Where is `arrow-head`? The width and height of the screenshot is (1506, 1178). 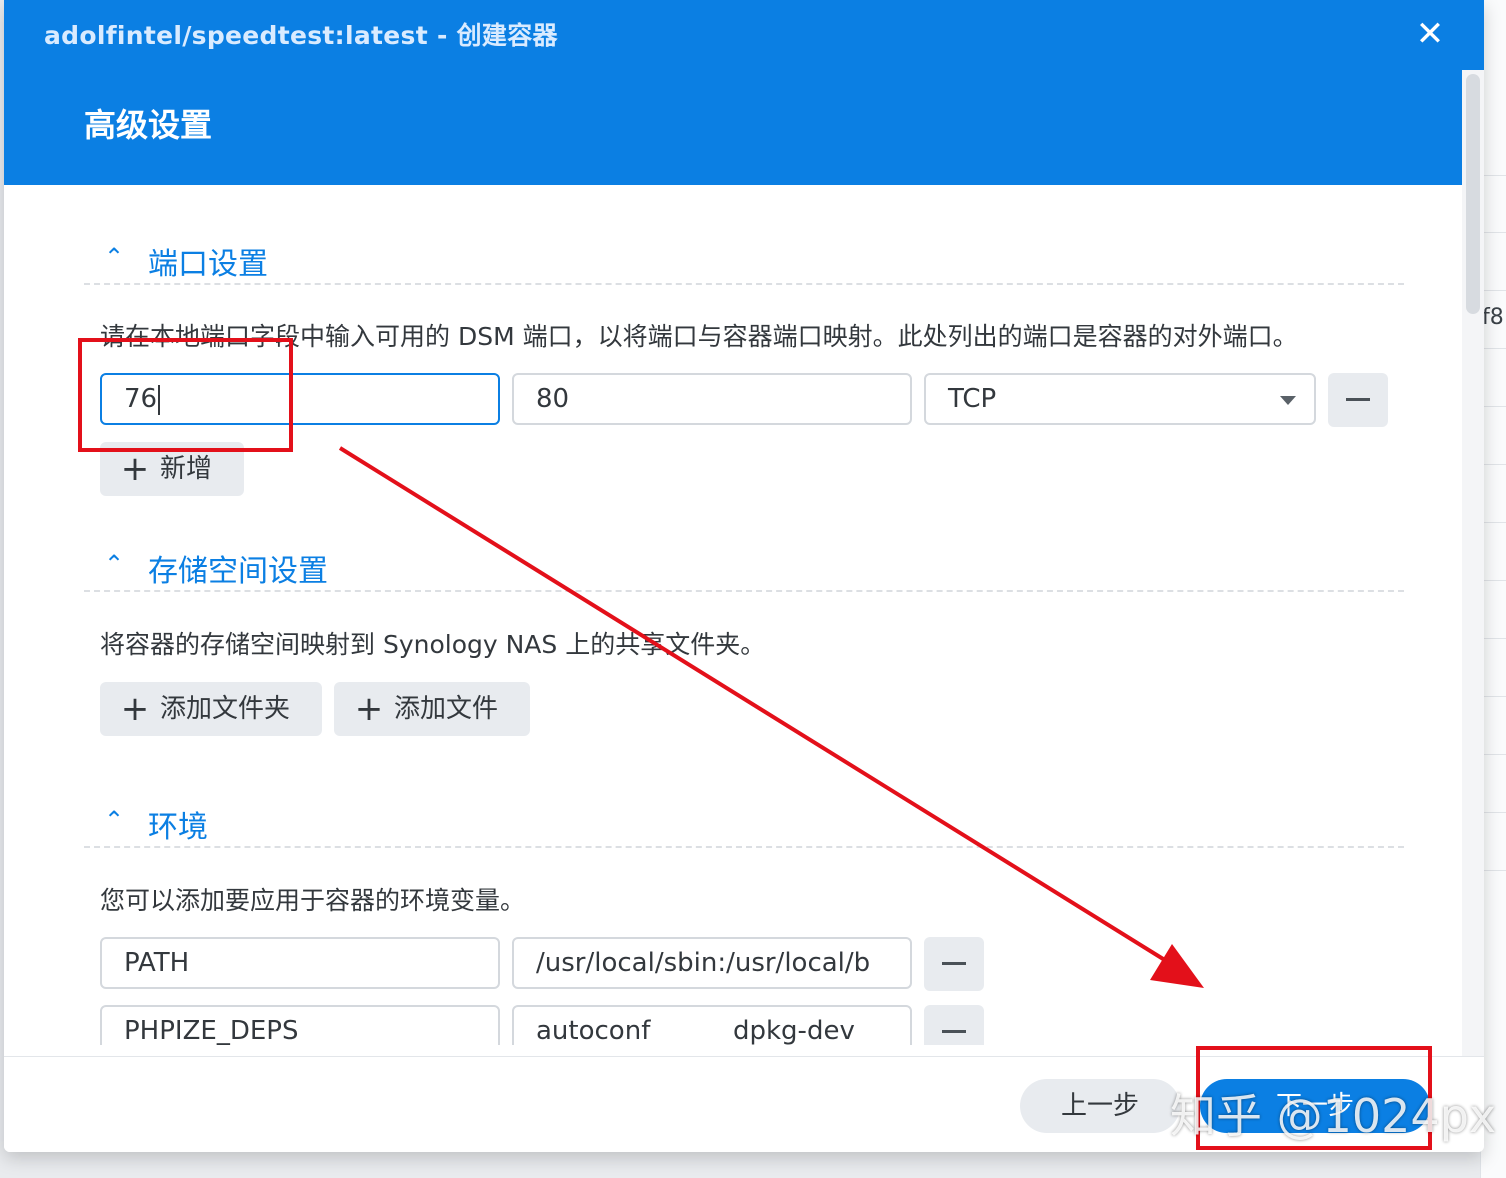
arrow-head is located at coordinates (1177, 966).